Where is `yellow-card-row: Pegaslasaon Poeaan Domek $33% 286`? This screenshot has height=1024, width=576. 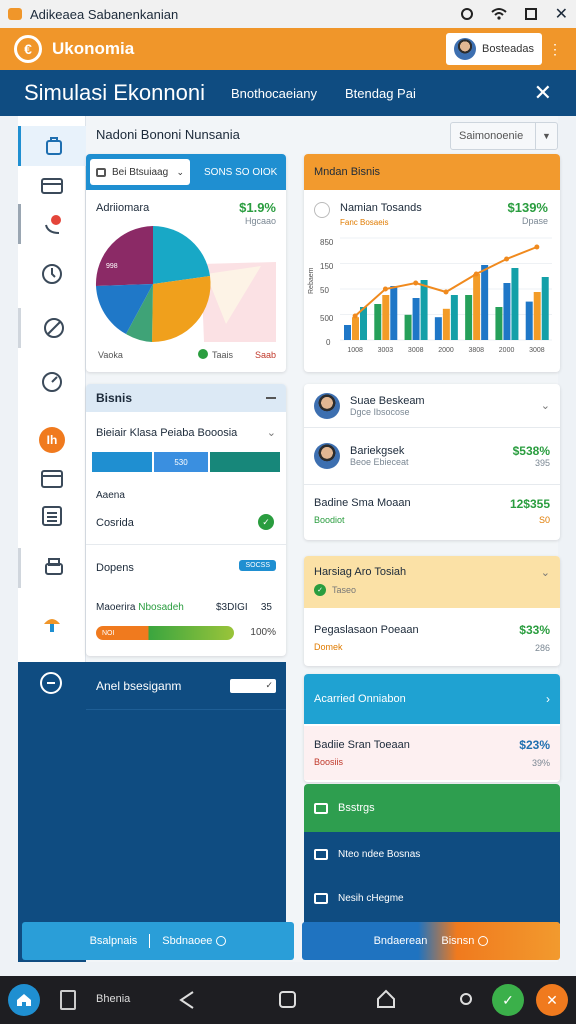 yellow-card-row: Pegaslasaon Poeaan Domek $33% 286 is located at coordinates (432, 638).